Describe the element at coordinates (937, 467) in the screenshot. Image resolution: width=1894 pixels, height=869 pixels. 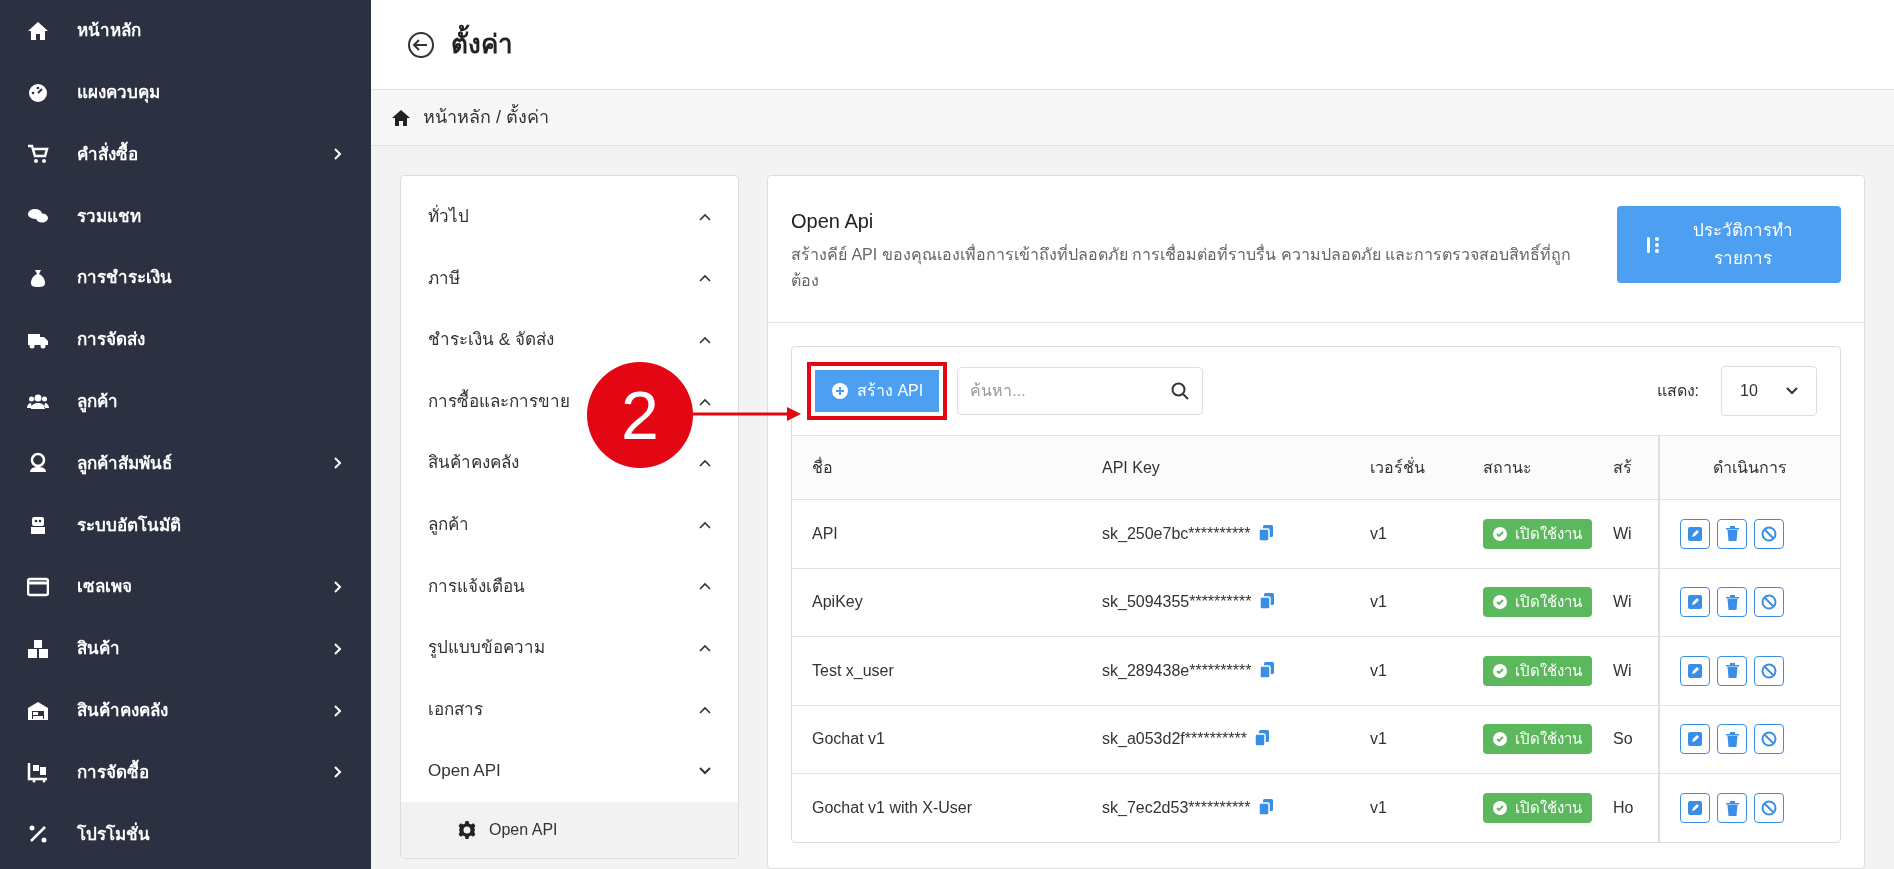
I see `column-header: ชื่อ` at that location.